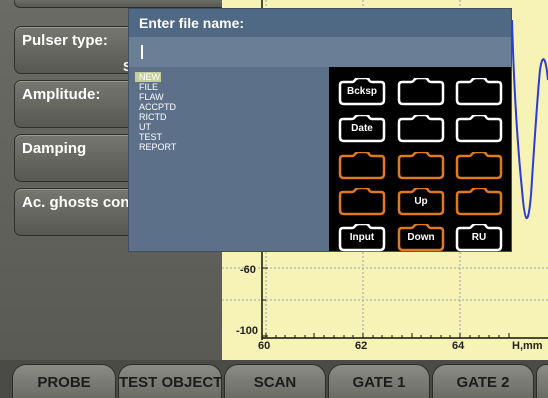 The width and height of the screenshot is (548, 398). I want to click on file-name-input, so click(320, 52).